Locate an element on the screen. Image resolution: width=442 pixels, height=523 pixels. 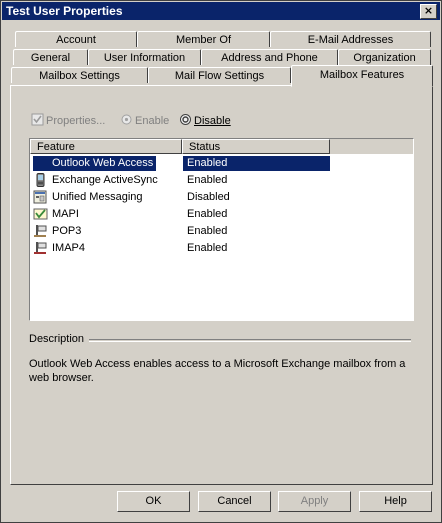
list-header: Feature Status is located at coordinates (221, 146).